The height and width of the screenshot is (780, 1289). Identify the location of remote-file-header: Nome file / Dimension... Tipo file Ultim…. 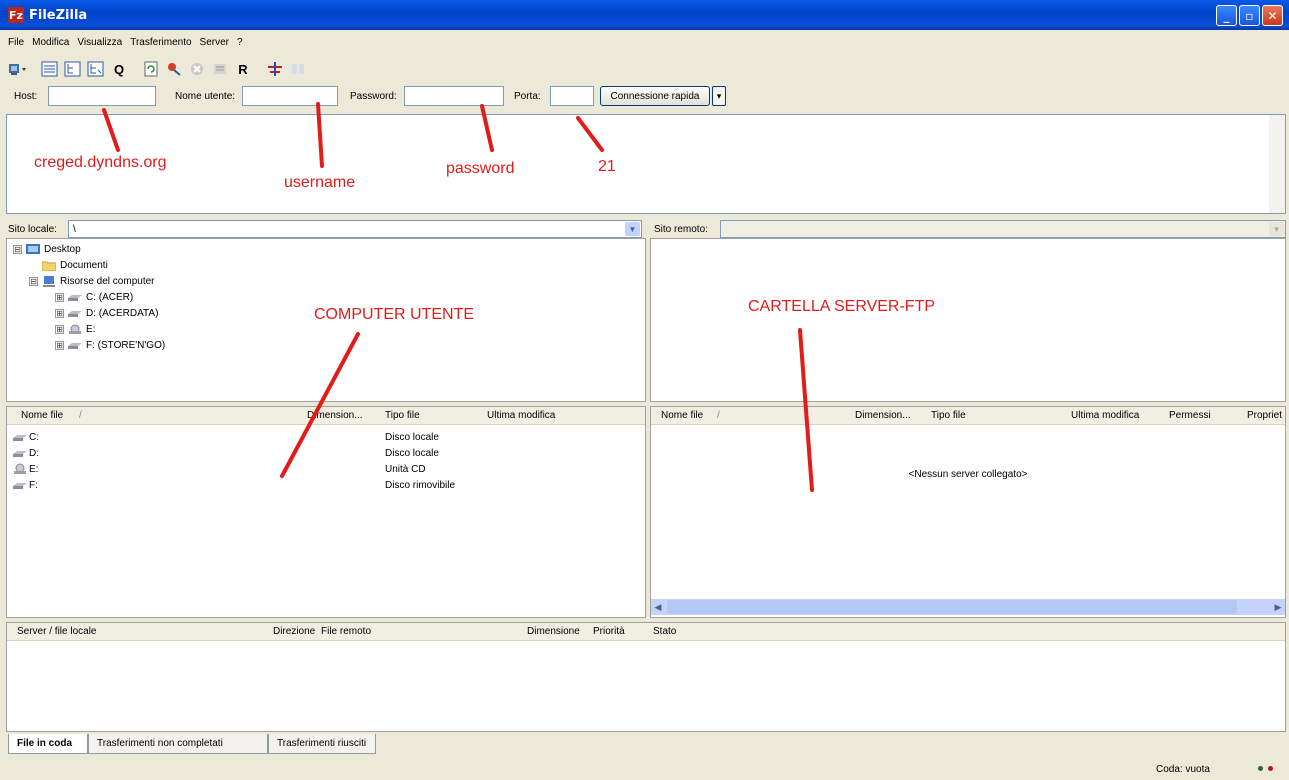
(968, 416).